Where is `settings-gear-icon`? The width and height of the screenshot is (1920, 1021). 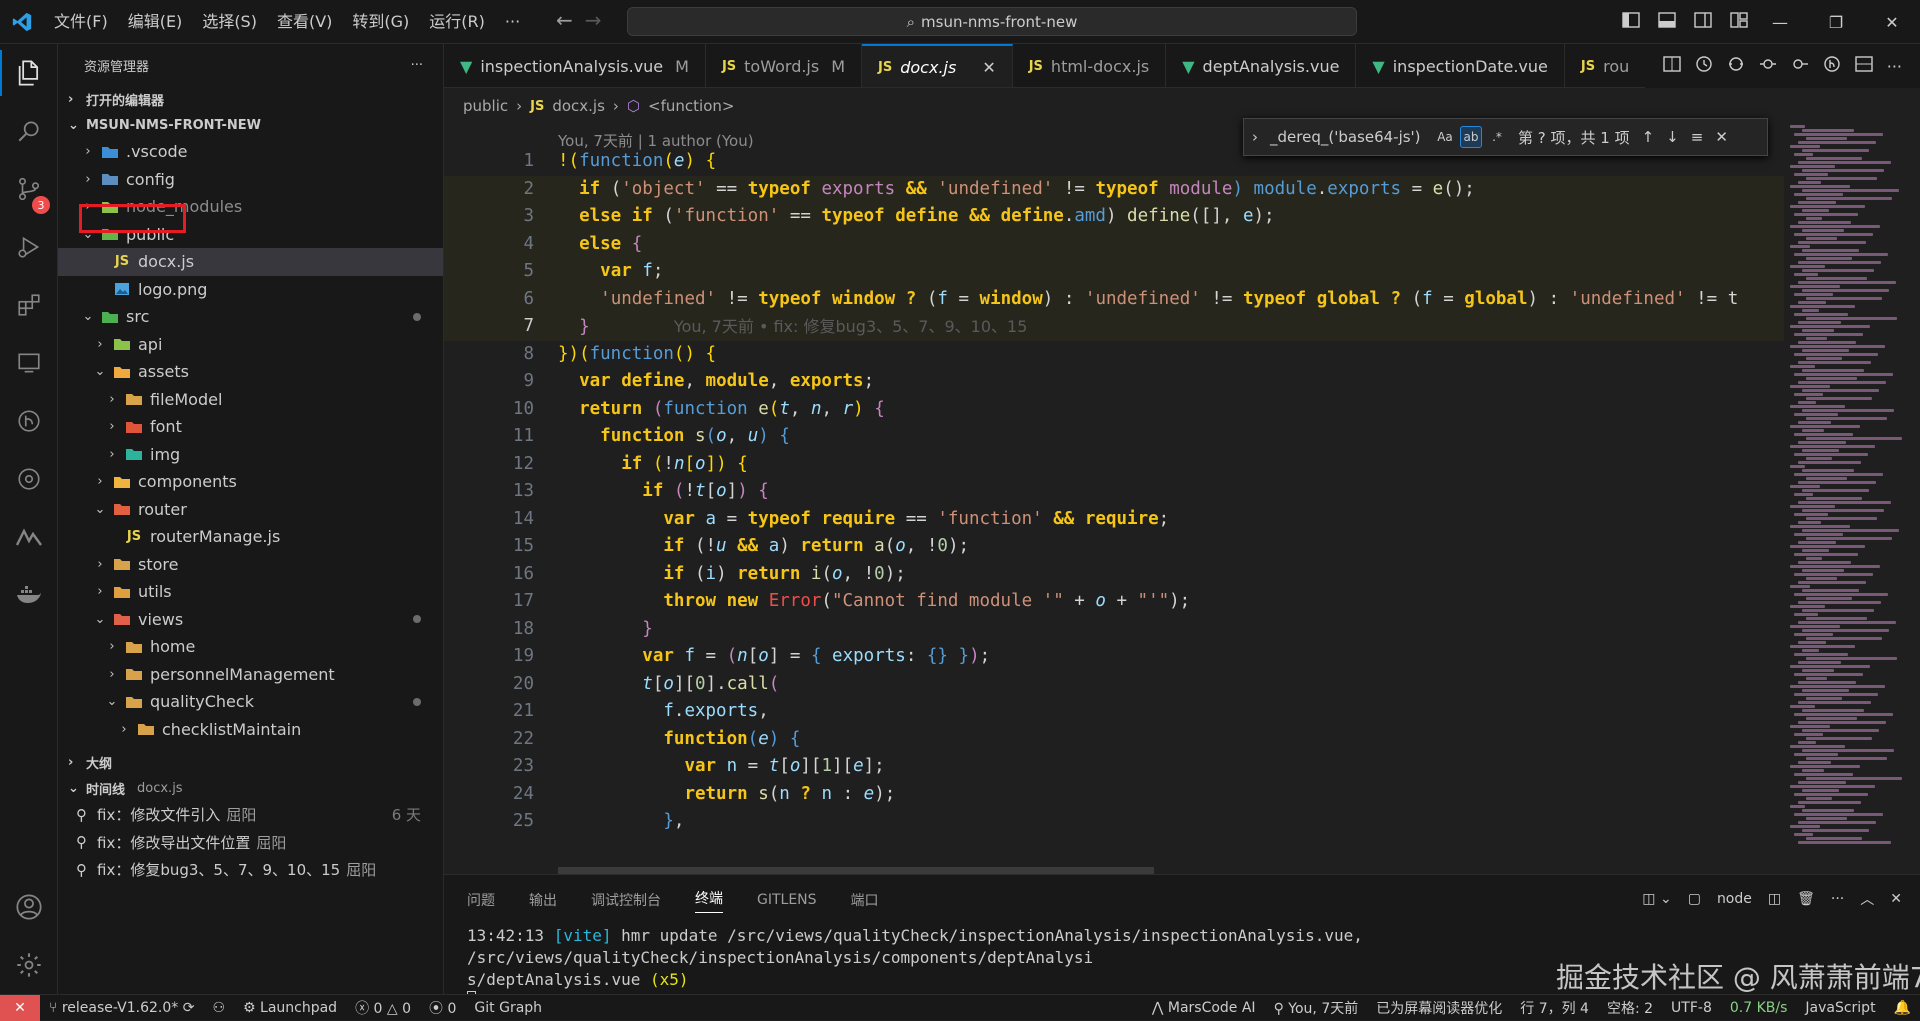
settings-gear-icon is located at coordinates (29, 965).